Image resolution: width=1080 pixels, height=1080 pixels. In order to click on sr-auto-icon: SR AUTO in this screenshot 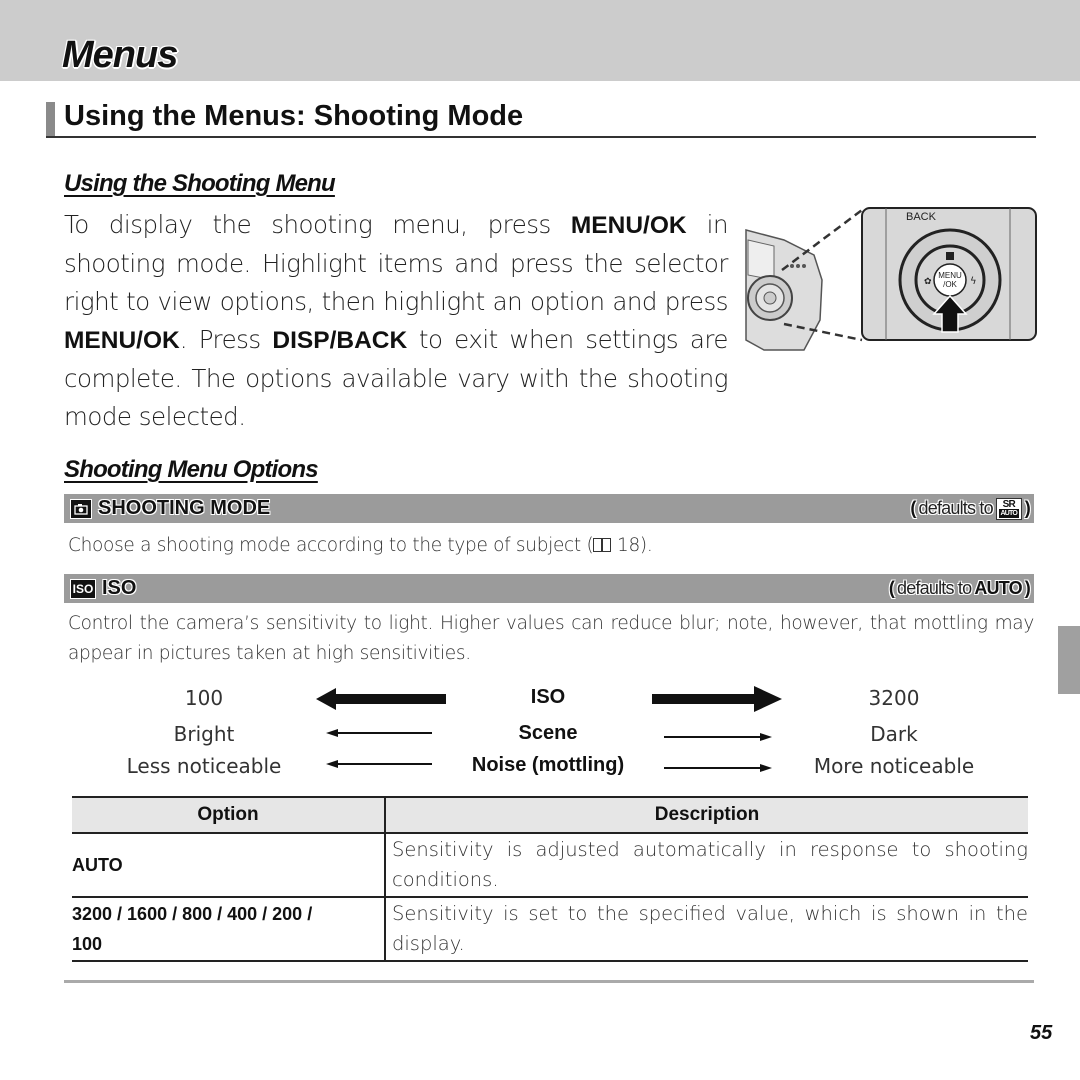, I will do `click(1008, 508)`.